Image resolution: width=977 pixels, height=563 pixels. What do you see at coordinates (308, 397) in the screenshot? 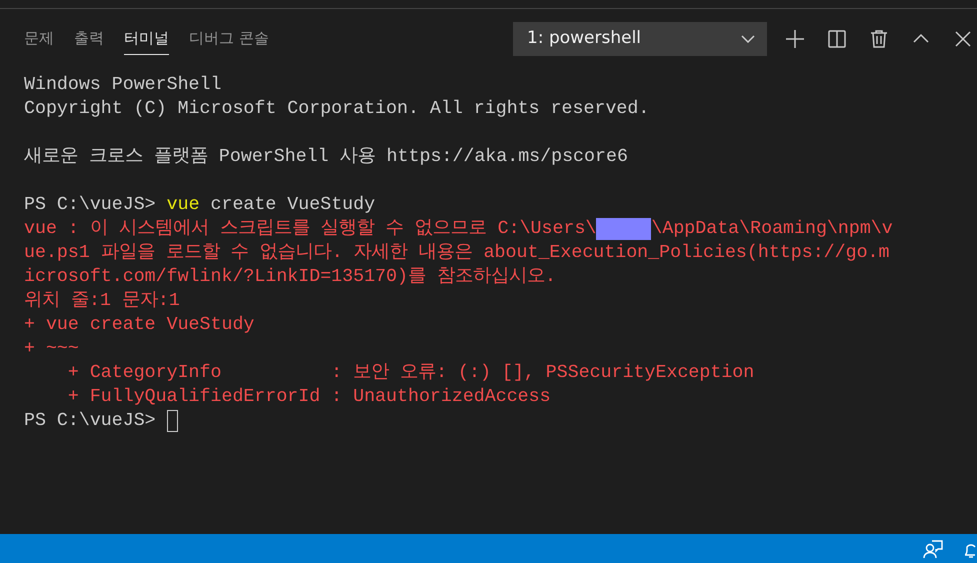
I see `error-text: + FullyQualifiedErrorId : UnauthorizedAccess` at bounding box center [308, 397].